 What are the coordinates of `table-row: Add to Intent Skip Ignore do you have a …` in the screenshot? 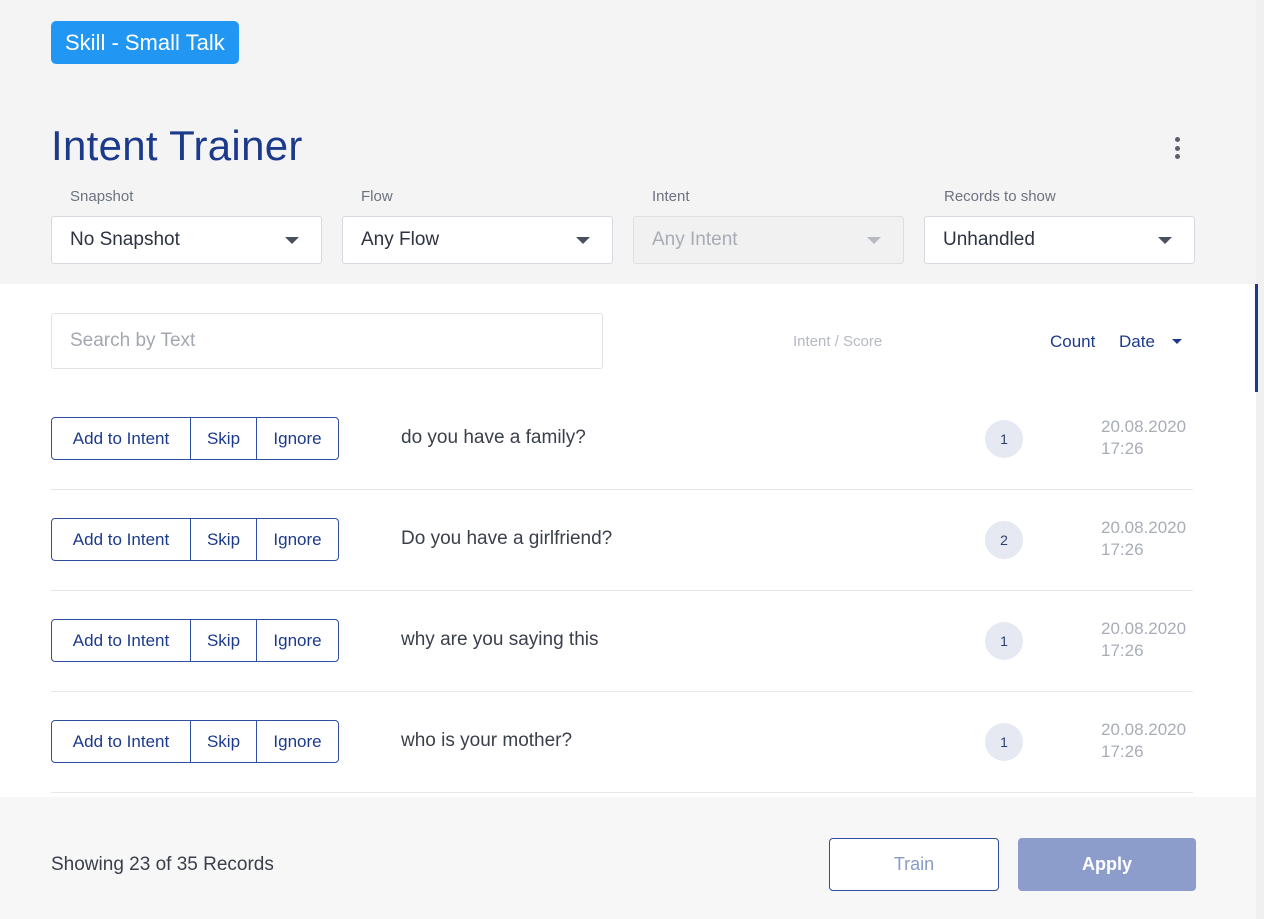 It's located at (622, 439).